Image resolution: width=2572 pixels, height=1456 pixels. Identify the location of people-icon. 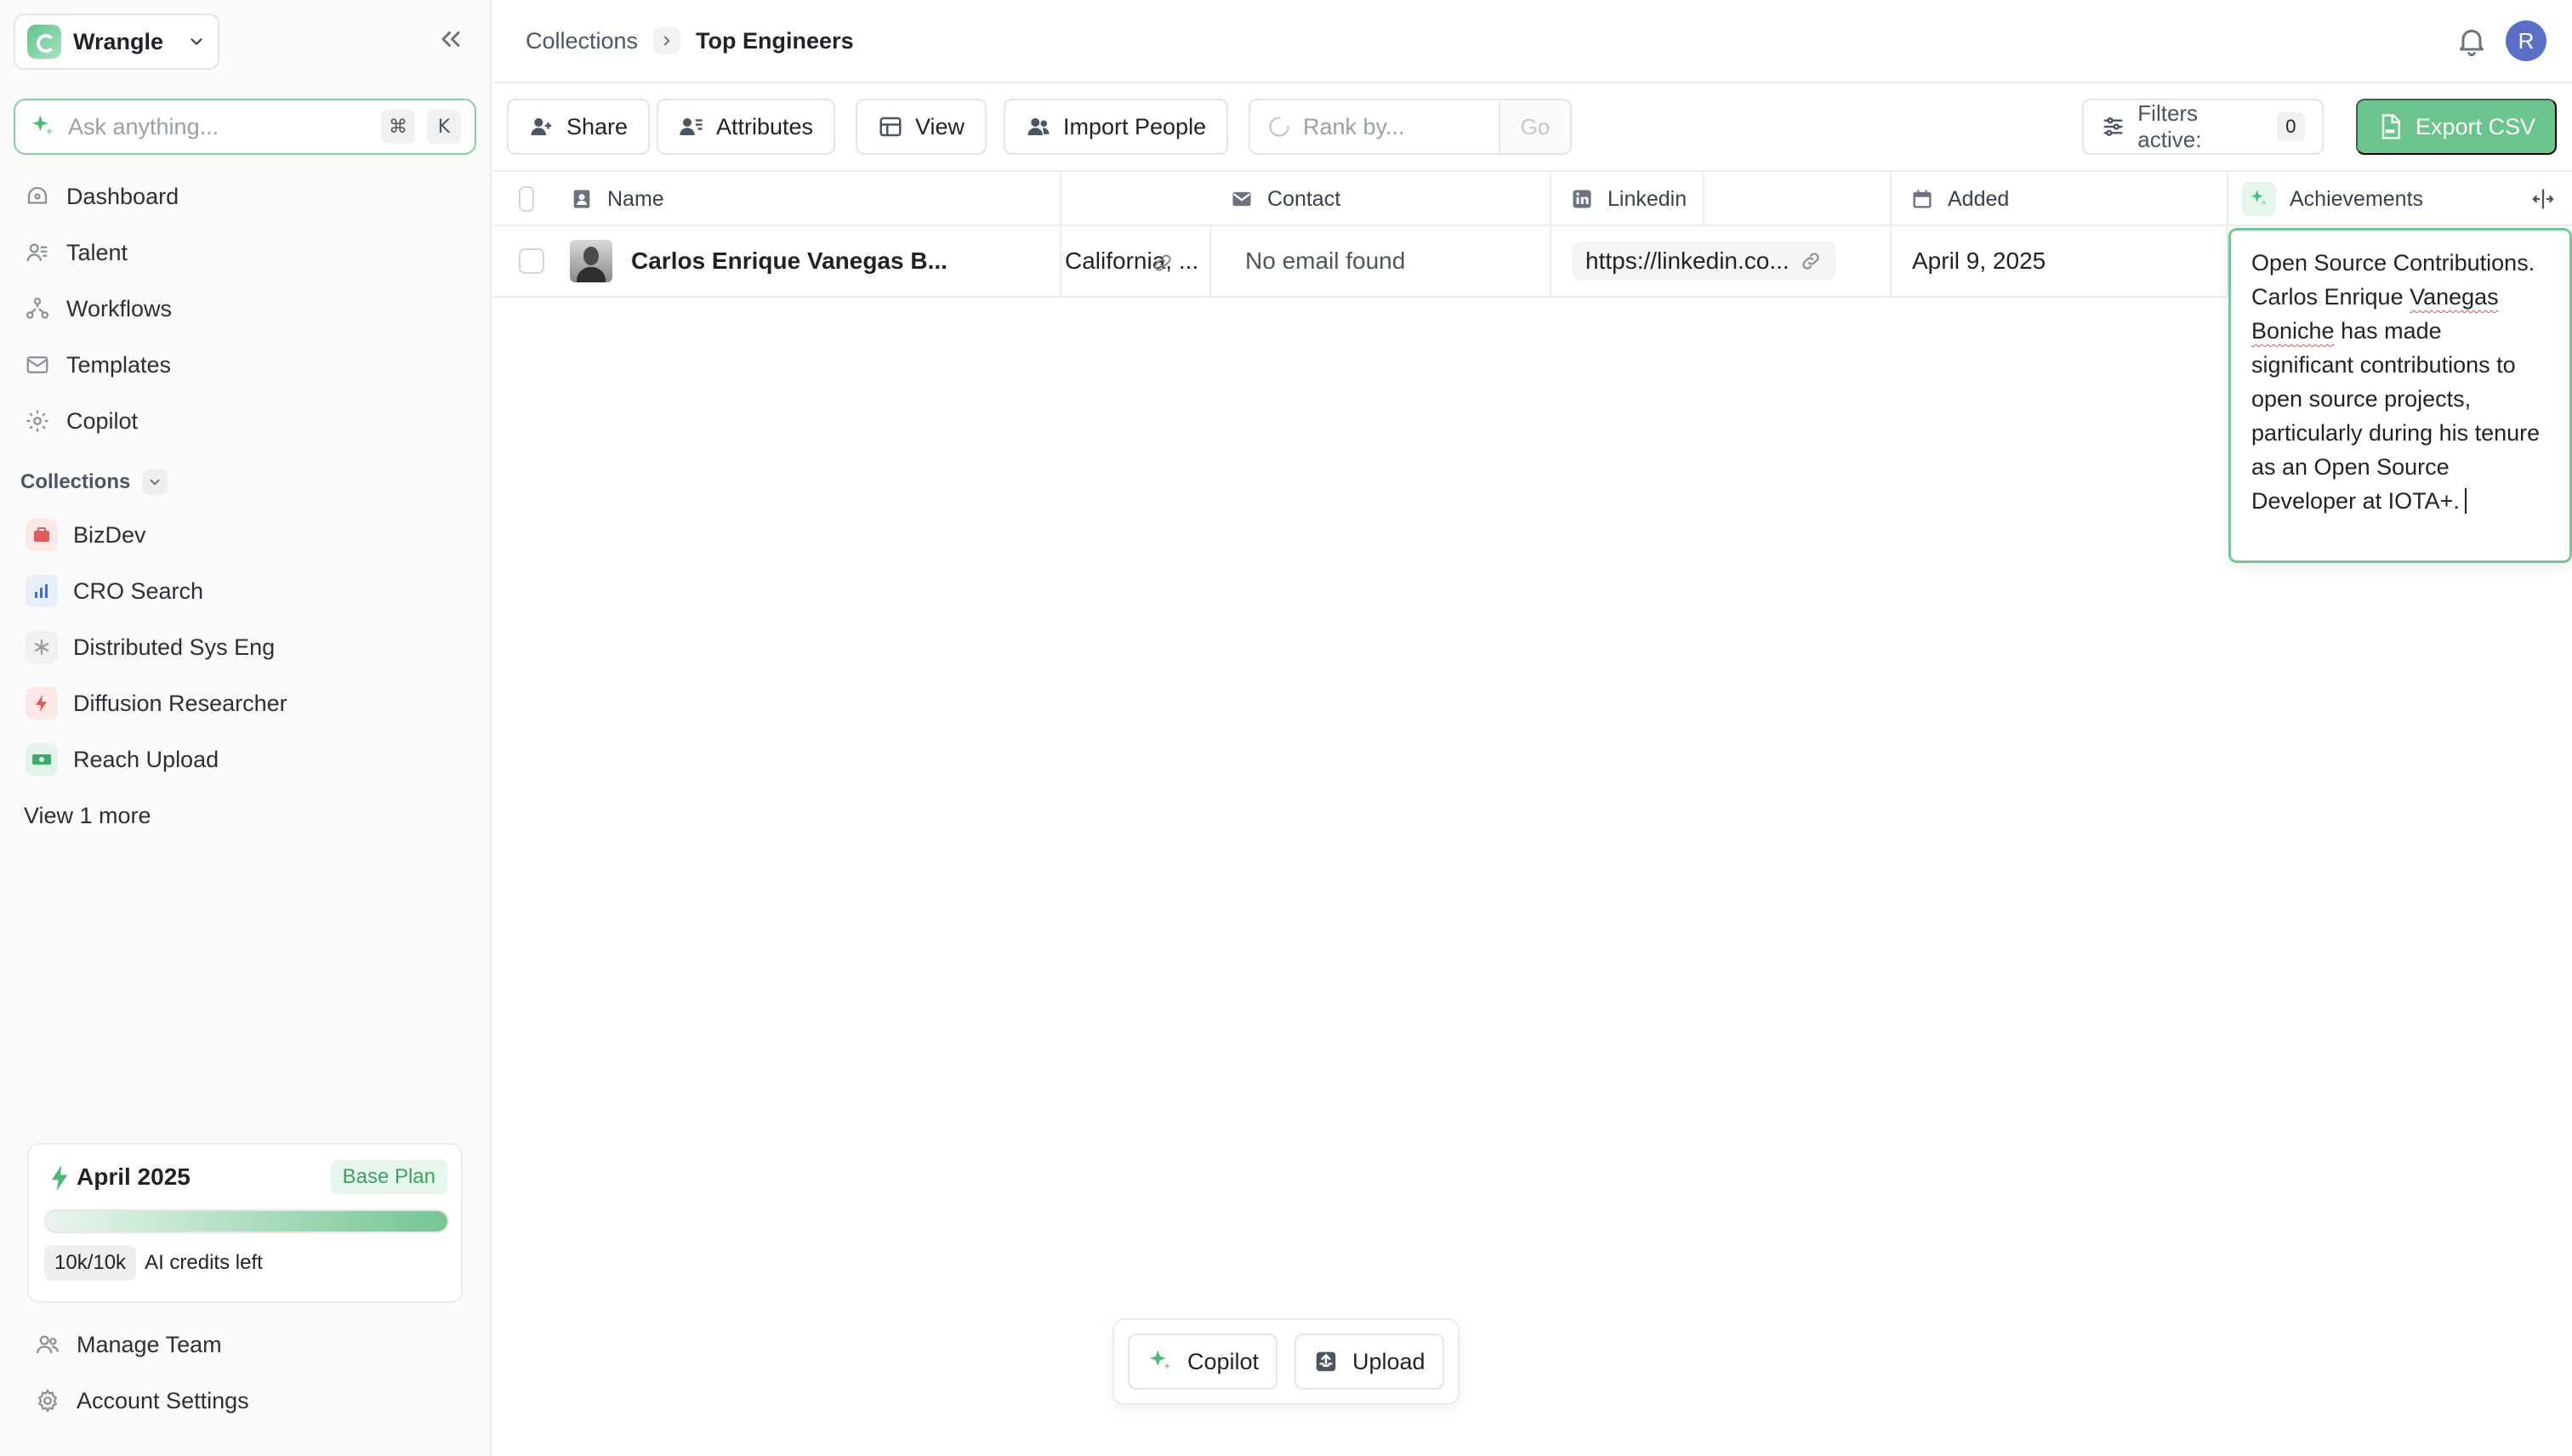
(1038, 126).